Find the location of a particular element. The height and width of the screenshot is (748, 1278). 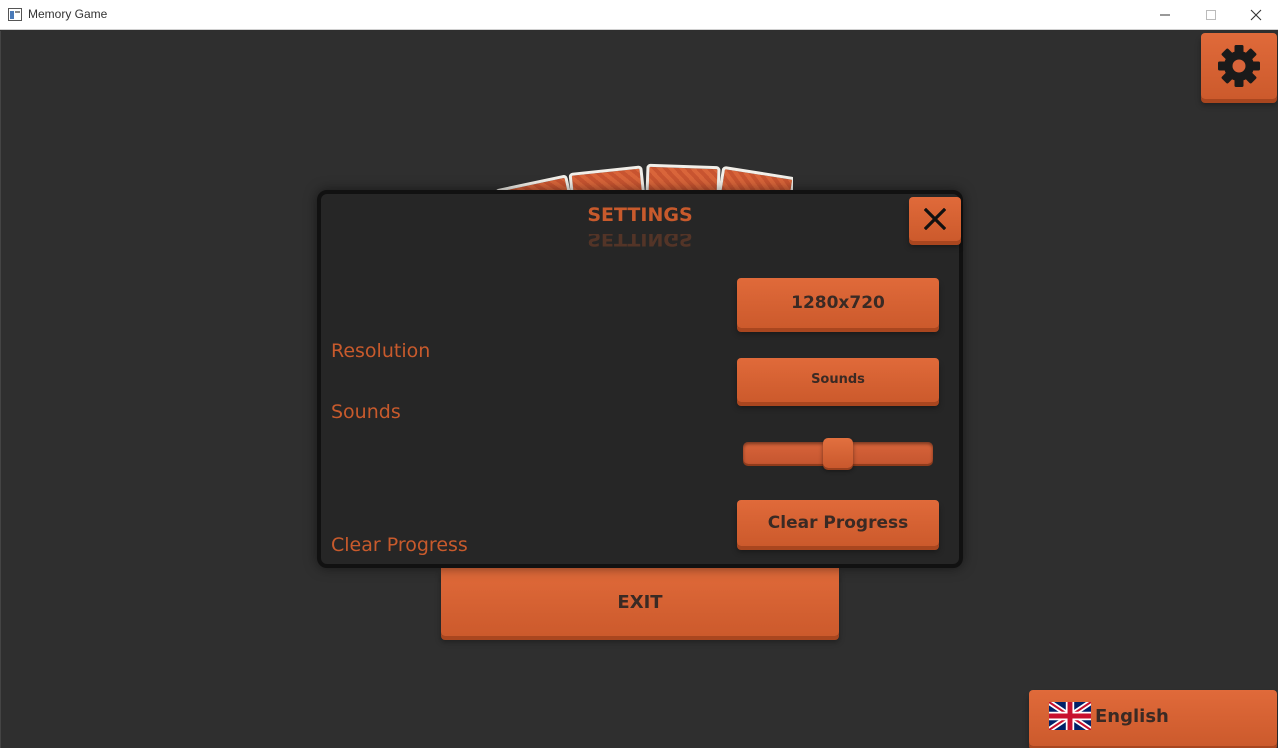

minimize-button is located at coordinates (1165, 15).